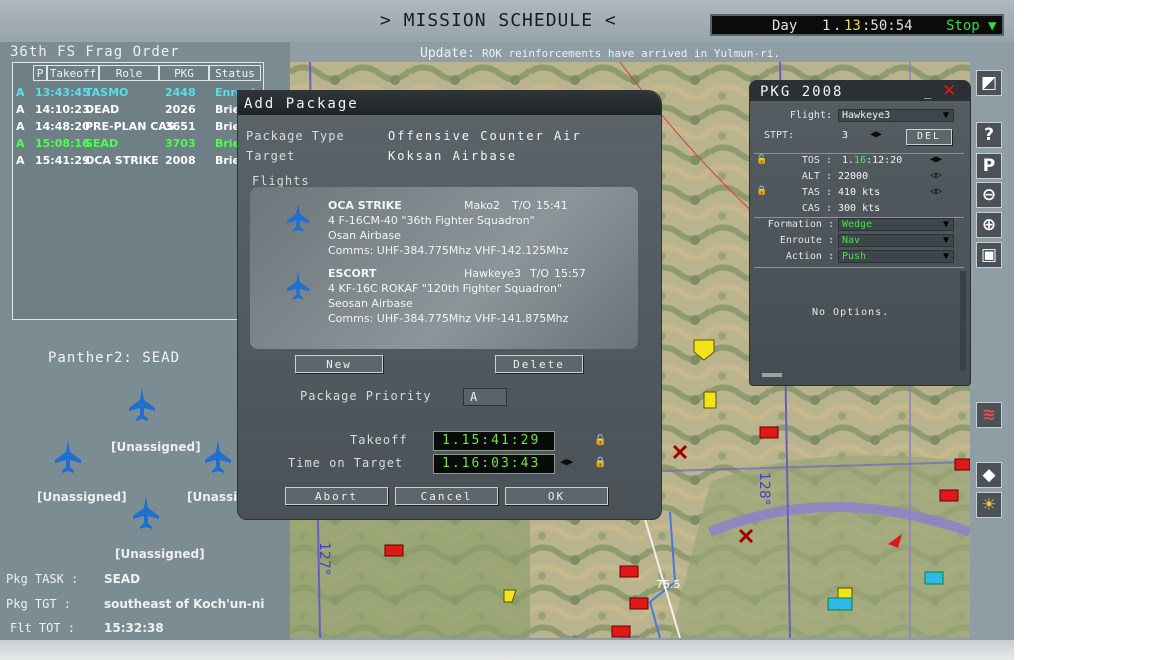 The height and width of the screenshot is (660, 1152). I want to click on flight-aircraft: 4 F-16CM-40 "36th Fighter Squadron", so click(431, 220).